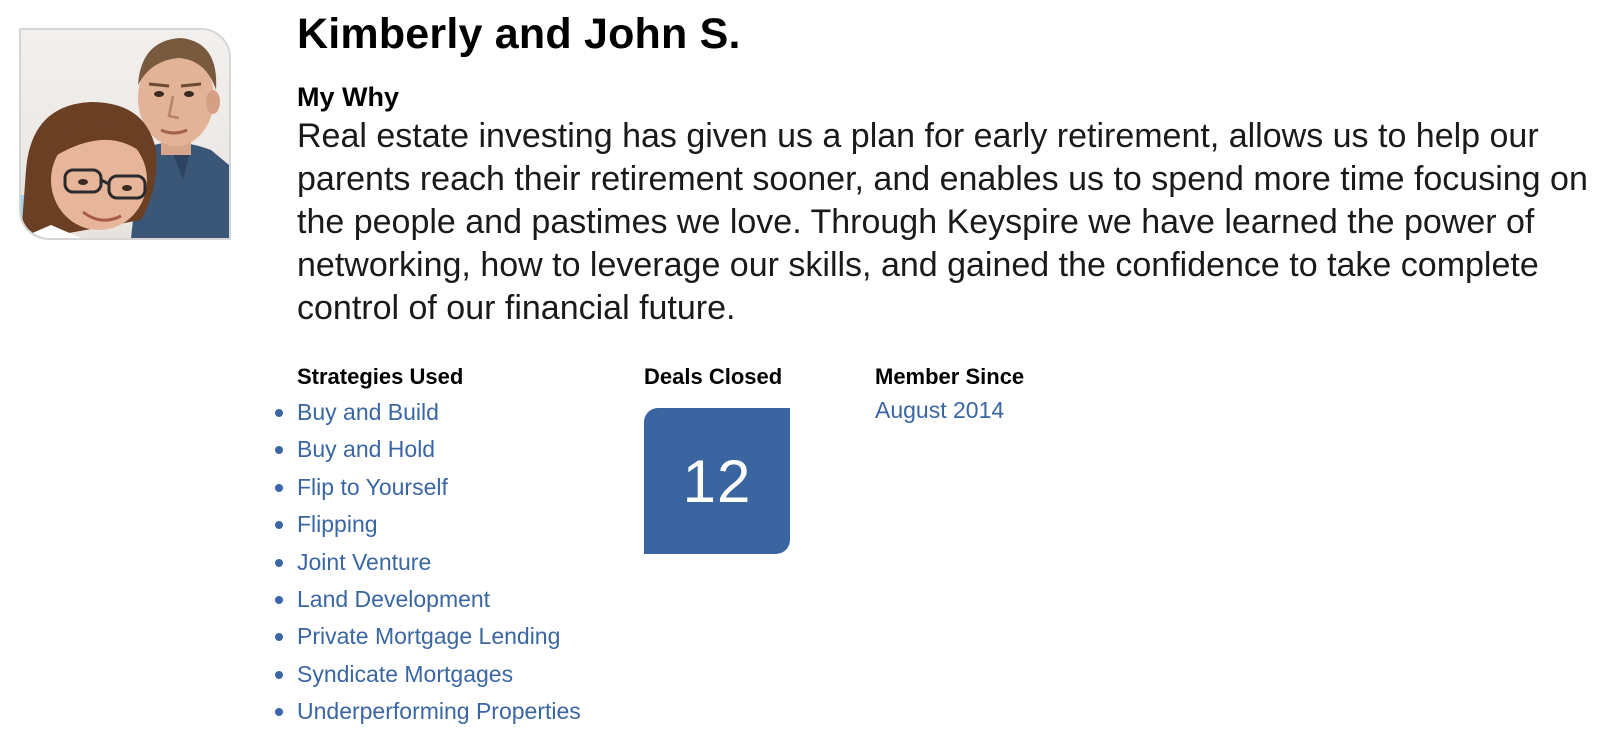 The height and width of the screenshot is (742, 1620). Describe the element at coordinates (713, 376) in the screenshot. I see `deals-closed-heading: Deals Closed` at that location.